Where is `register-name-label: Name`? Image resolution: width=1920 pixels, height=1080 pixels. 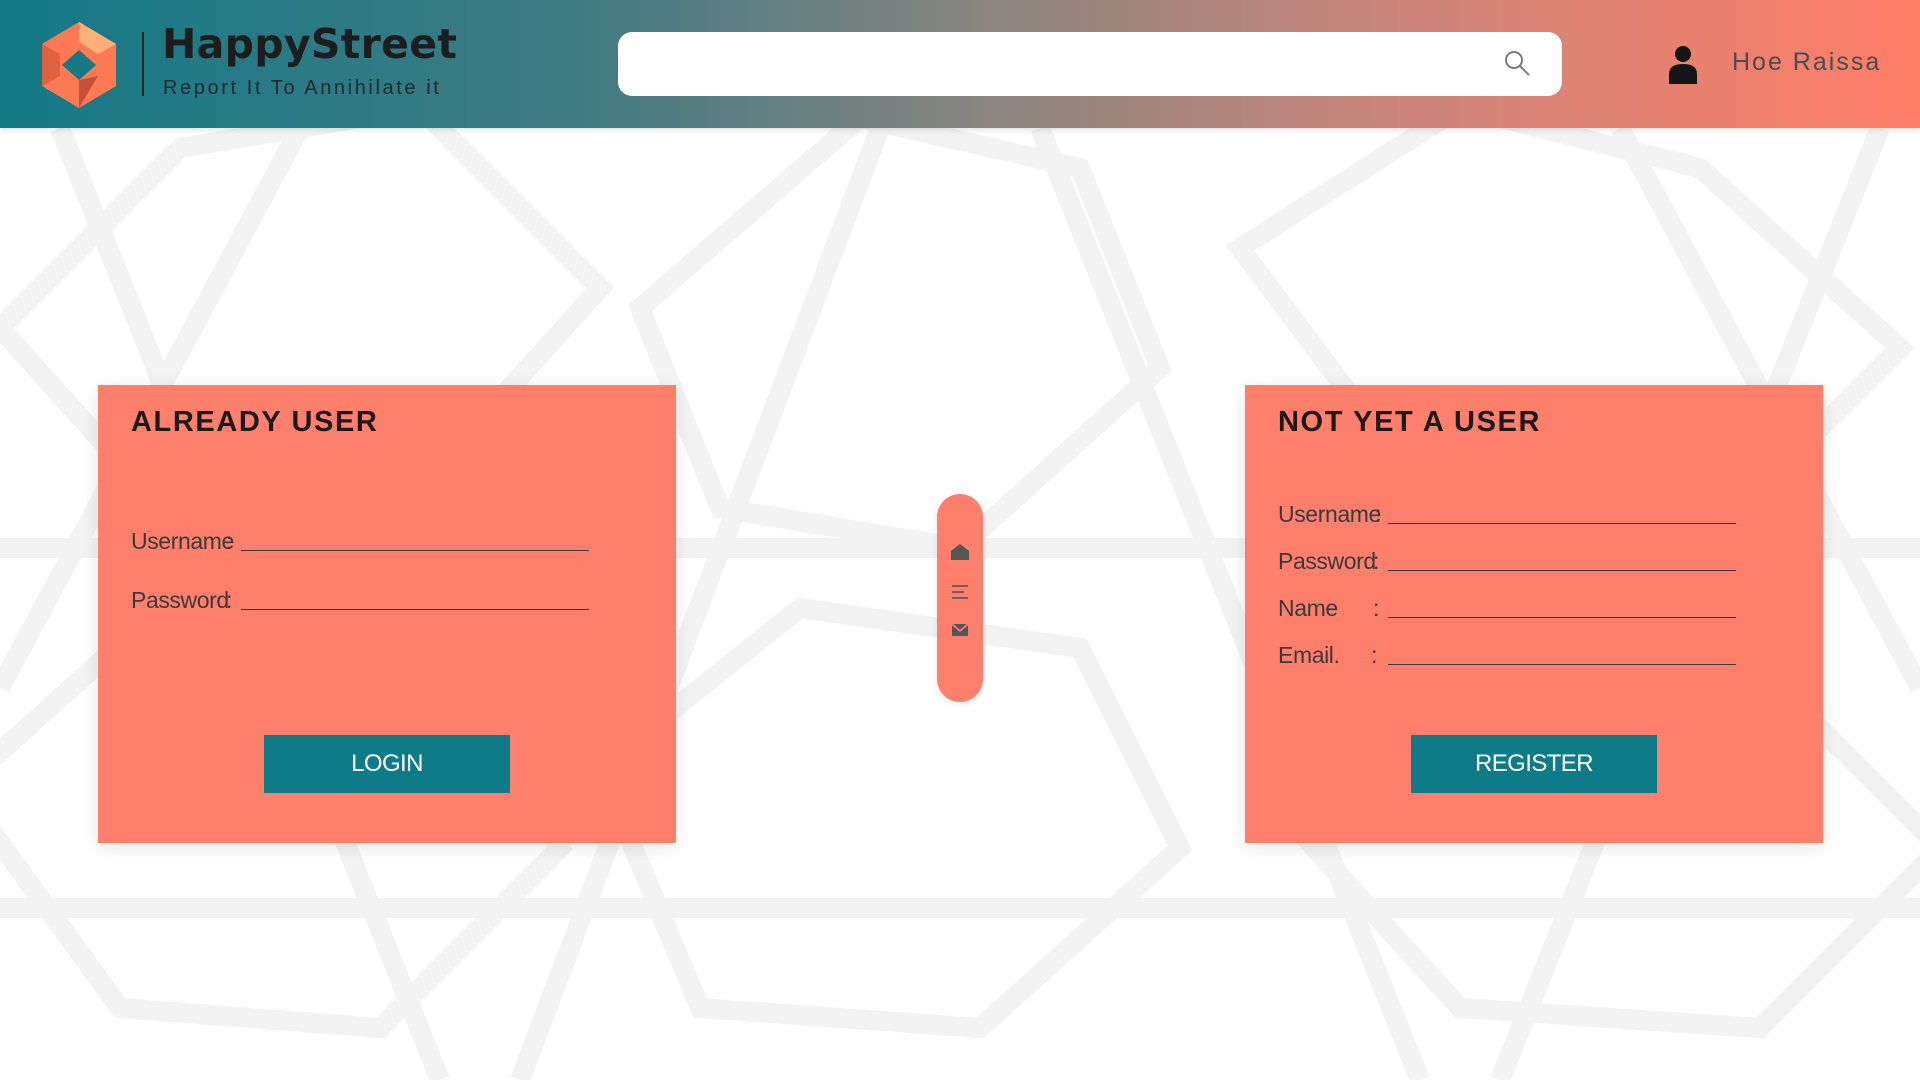 register-name-label: Name is located at coordinates (1308, 608).